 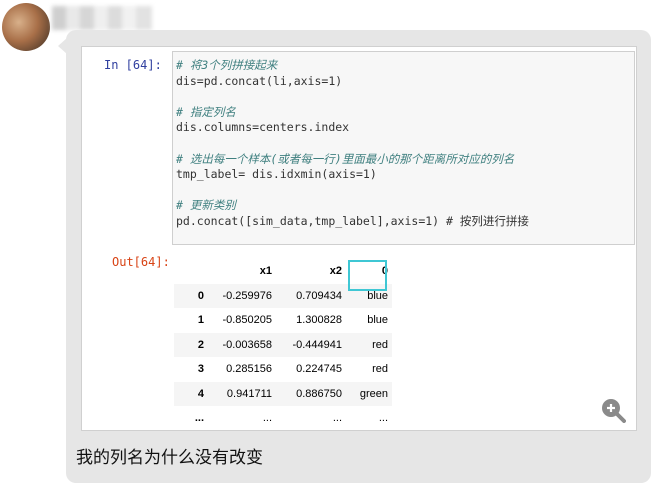 What do you see at coordinates (102, 18) in the screenshot?
I see `username-blurred` at bounding box center [102, 18].